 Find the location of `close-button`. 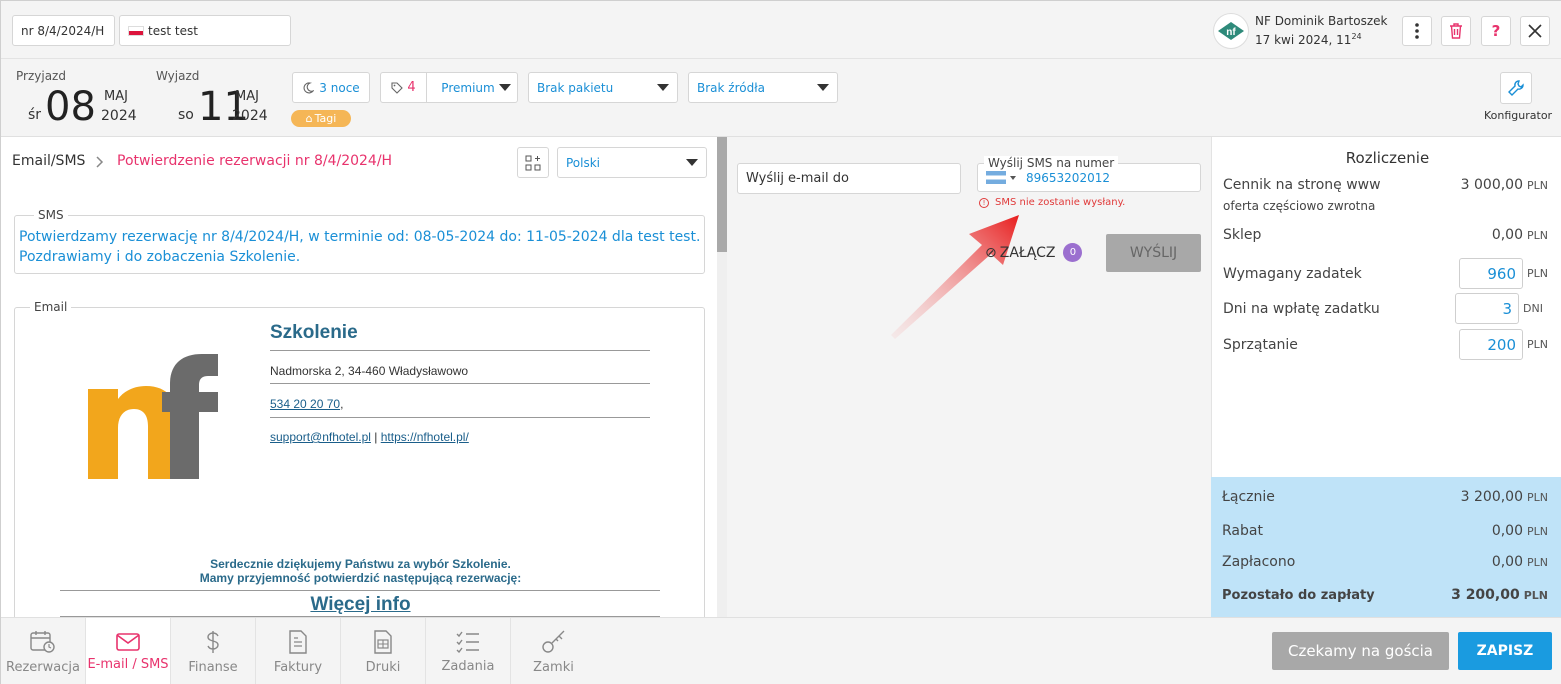

close-button is located at coordinates (1535, 31).